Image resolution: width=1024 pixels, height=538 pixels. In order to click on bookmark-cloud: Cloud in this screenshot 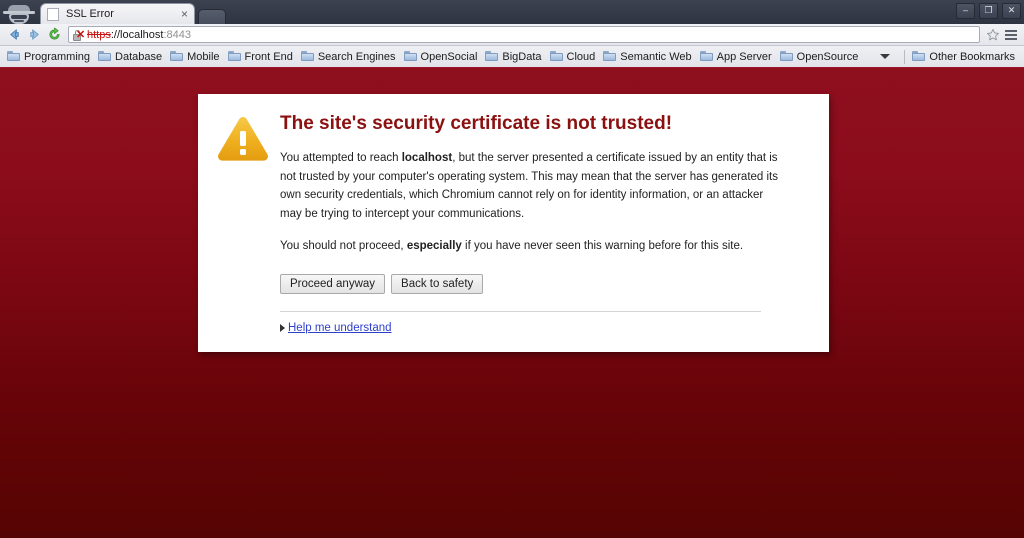, I will do `click(574, 57)`.